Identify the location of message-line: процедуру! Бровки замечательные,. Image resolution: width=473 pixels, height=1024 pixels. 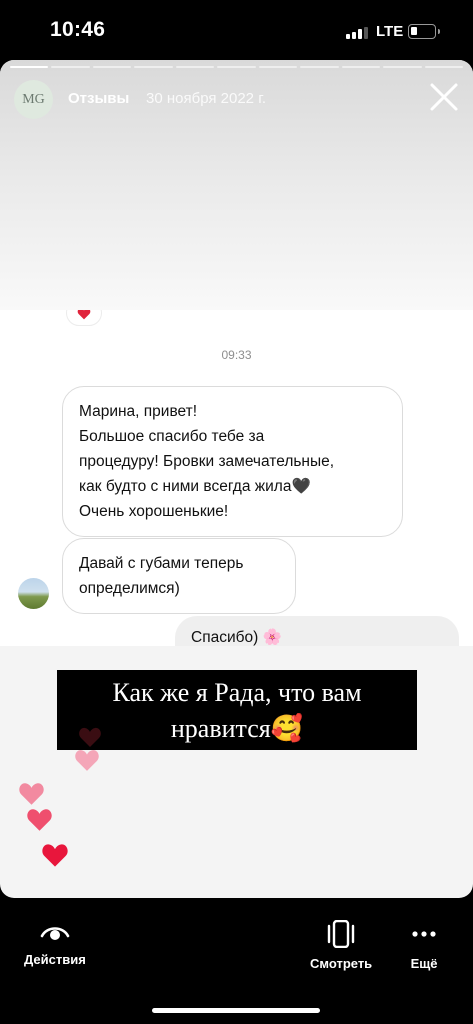
(207, 461).